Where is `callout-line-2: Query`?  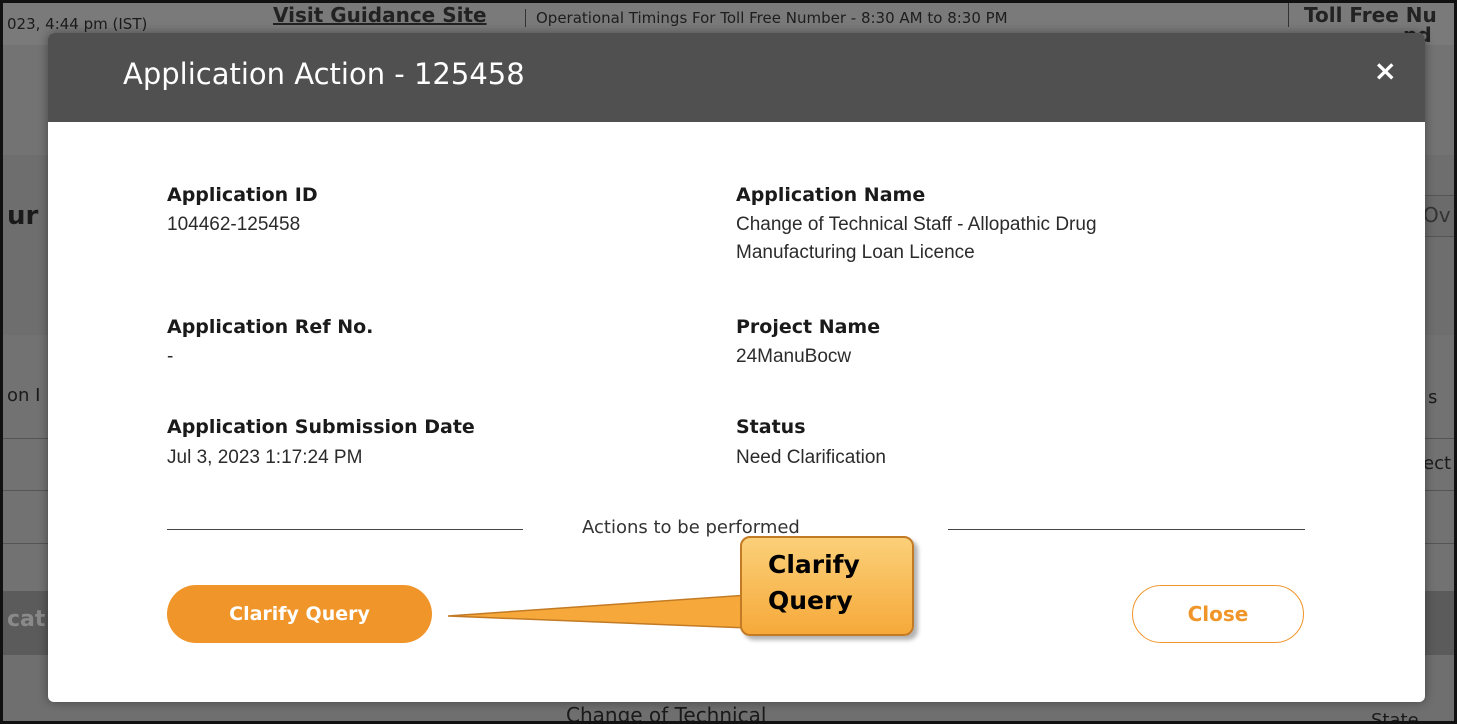
callout-line-2: Query is located at coordinates (810, 600).